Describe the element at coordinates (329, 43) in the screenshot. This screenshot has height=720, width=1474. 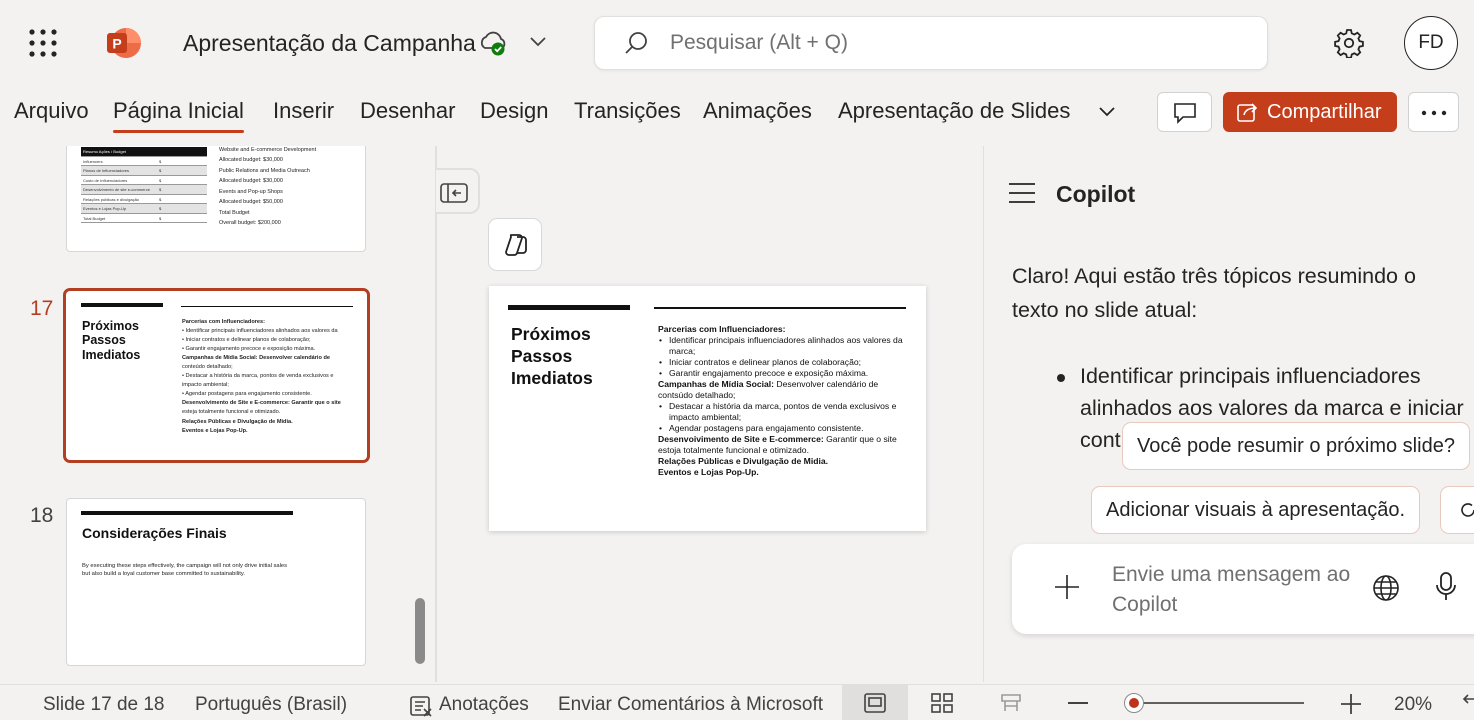
I see `document-title: Apresentação da Campanha` at that location.